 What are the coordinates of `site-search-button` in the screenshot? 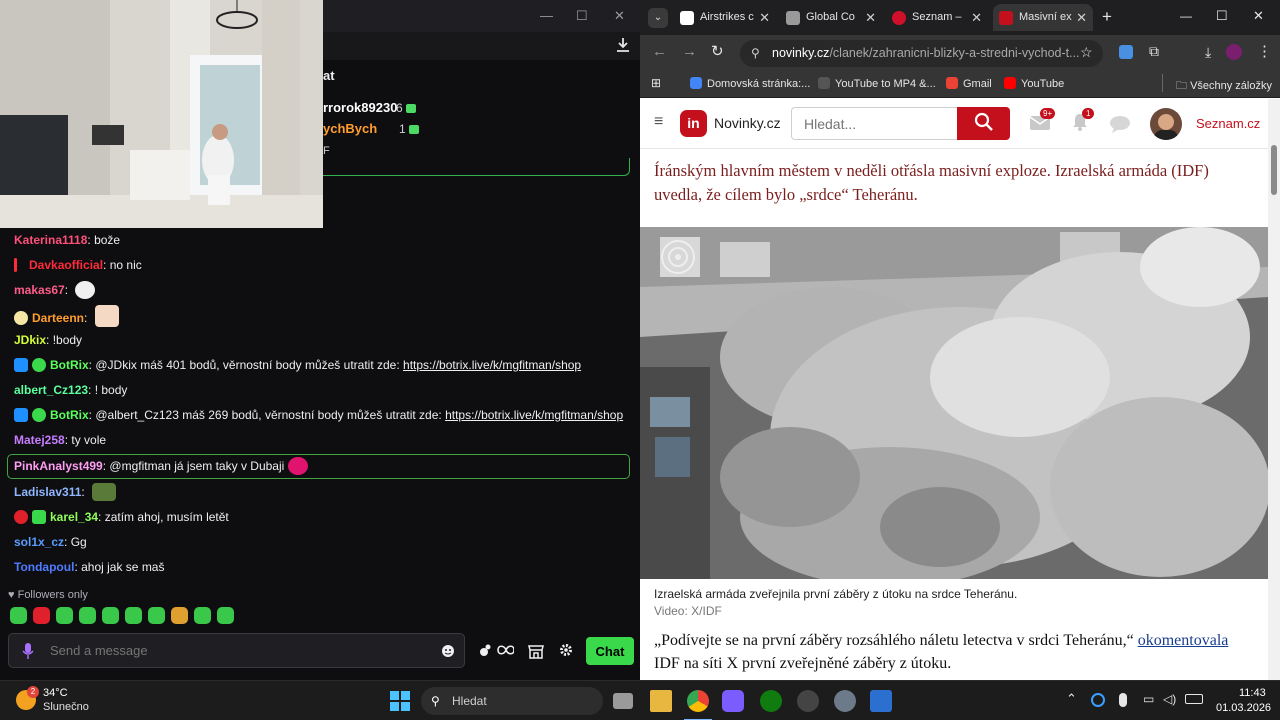 It's located at (983, 123).